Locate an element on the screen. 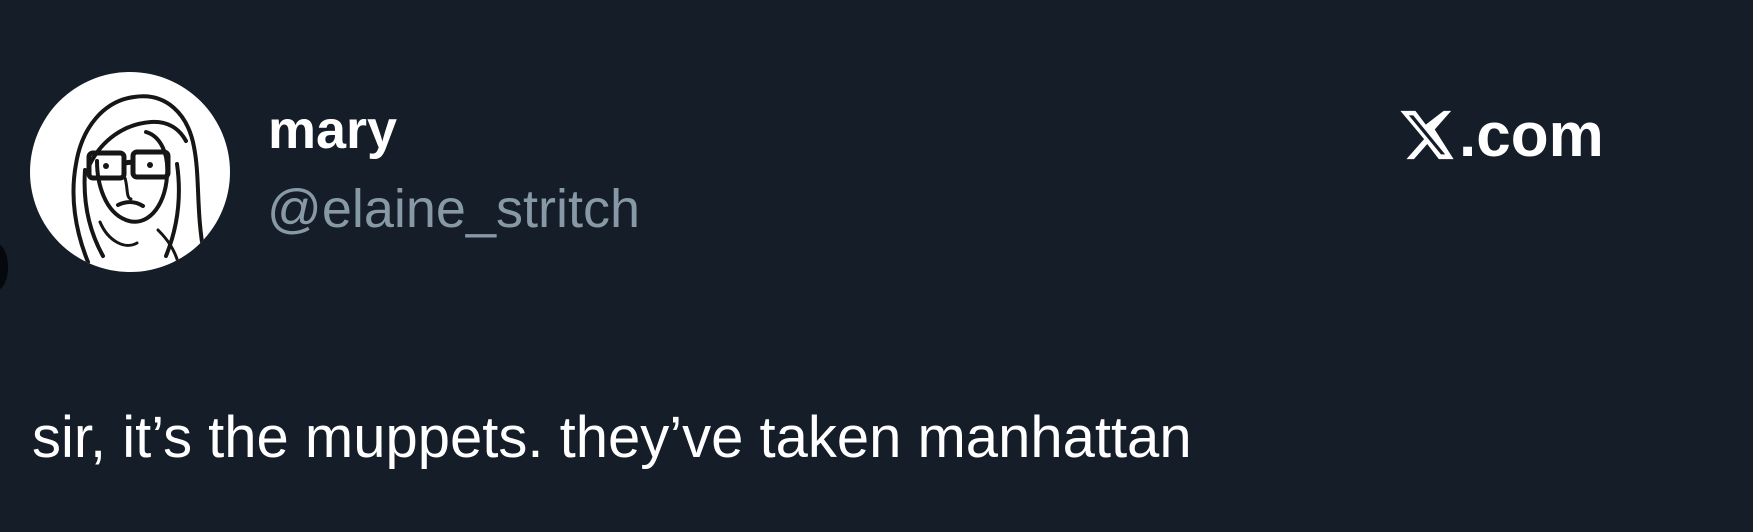  display-name: mary is located at coordinates (332, 130).